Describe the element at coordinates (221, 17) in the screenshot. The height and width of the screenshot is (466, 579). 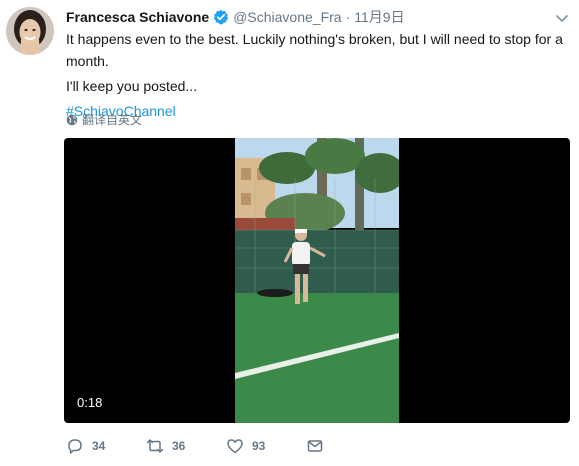
I see `verified-badge-icon` at that location.